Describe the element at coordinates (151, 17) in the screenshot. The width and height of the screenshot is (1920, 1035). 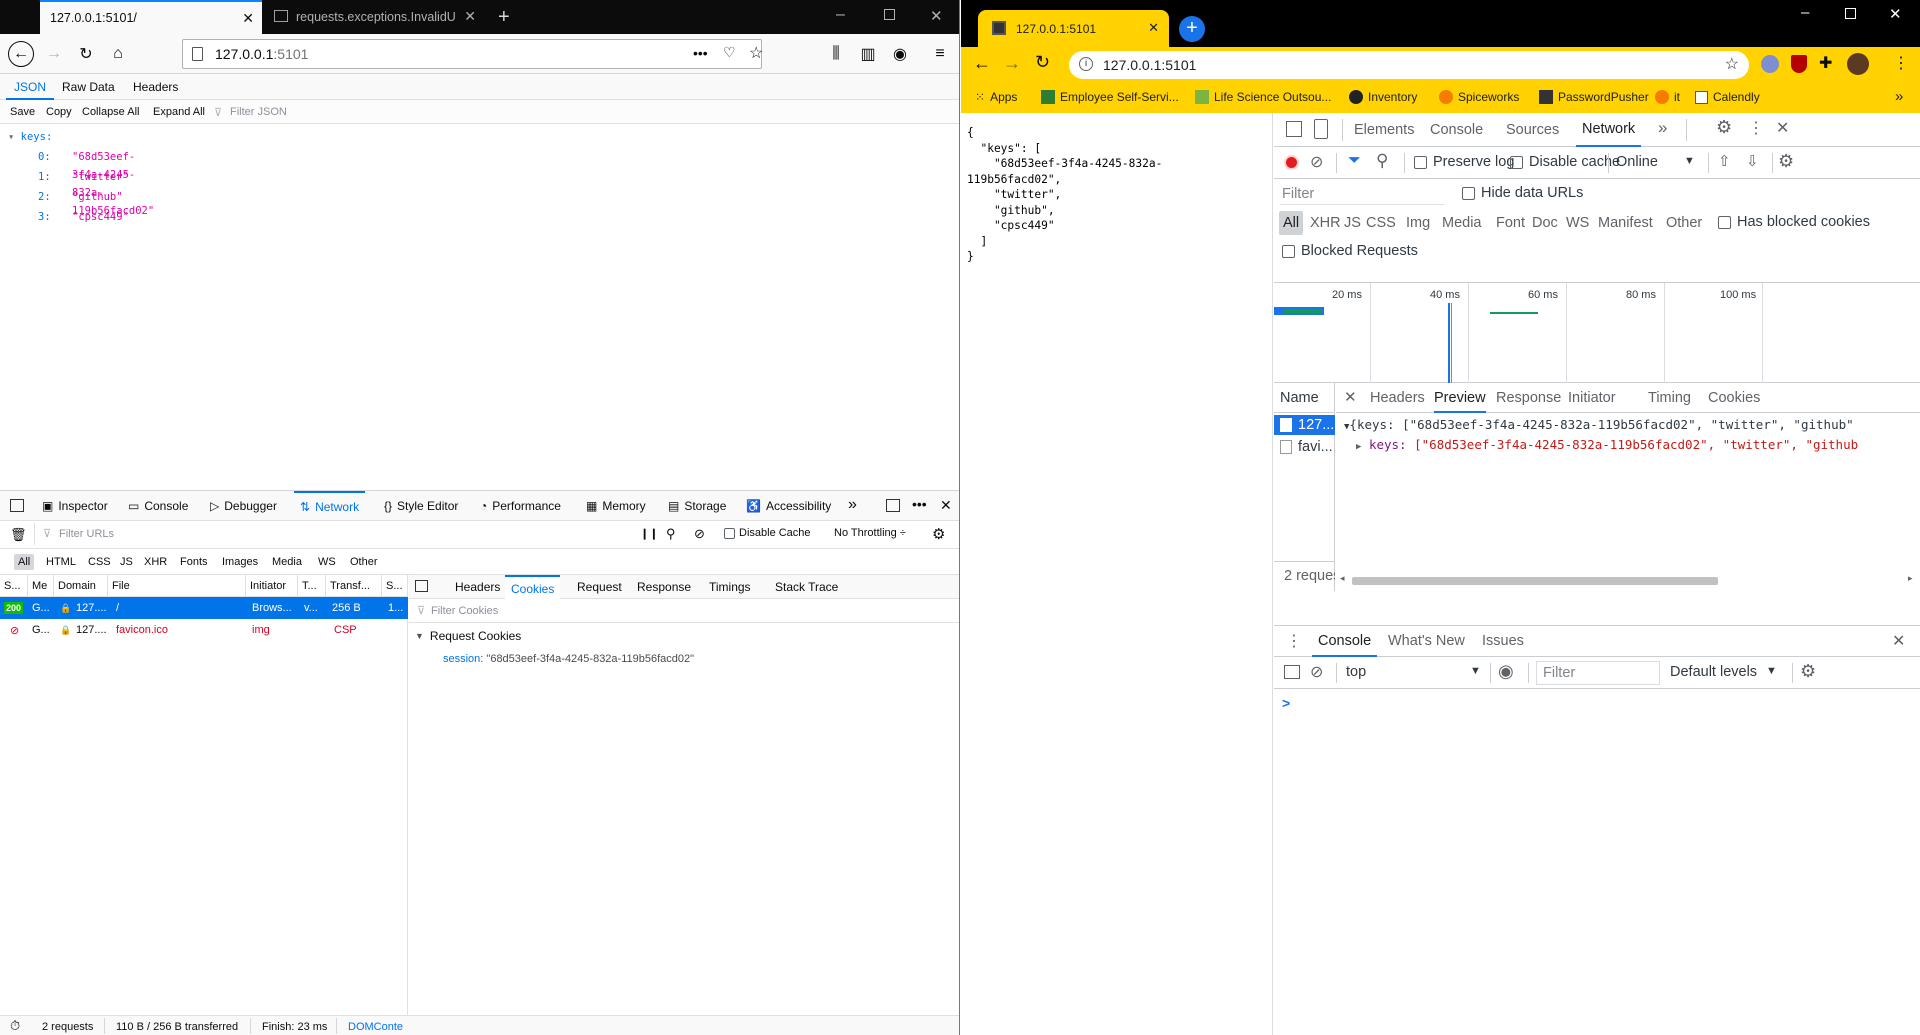
I see `tab-json: 127.0.0.1:5101/ ✕` at that location.